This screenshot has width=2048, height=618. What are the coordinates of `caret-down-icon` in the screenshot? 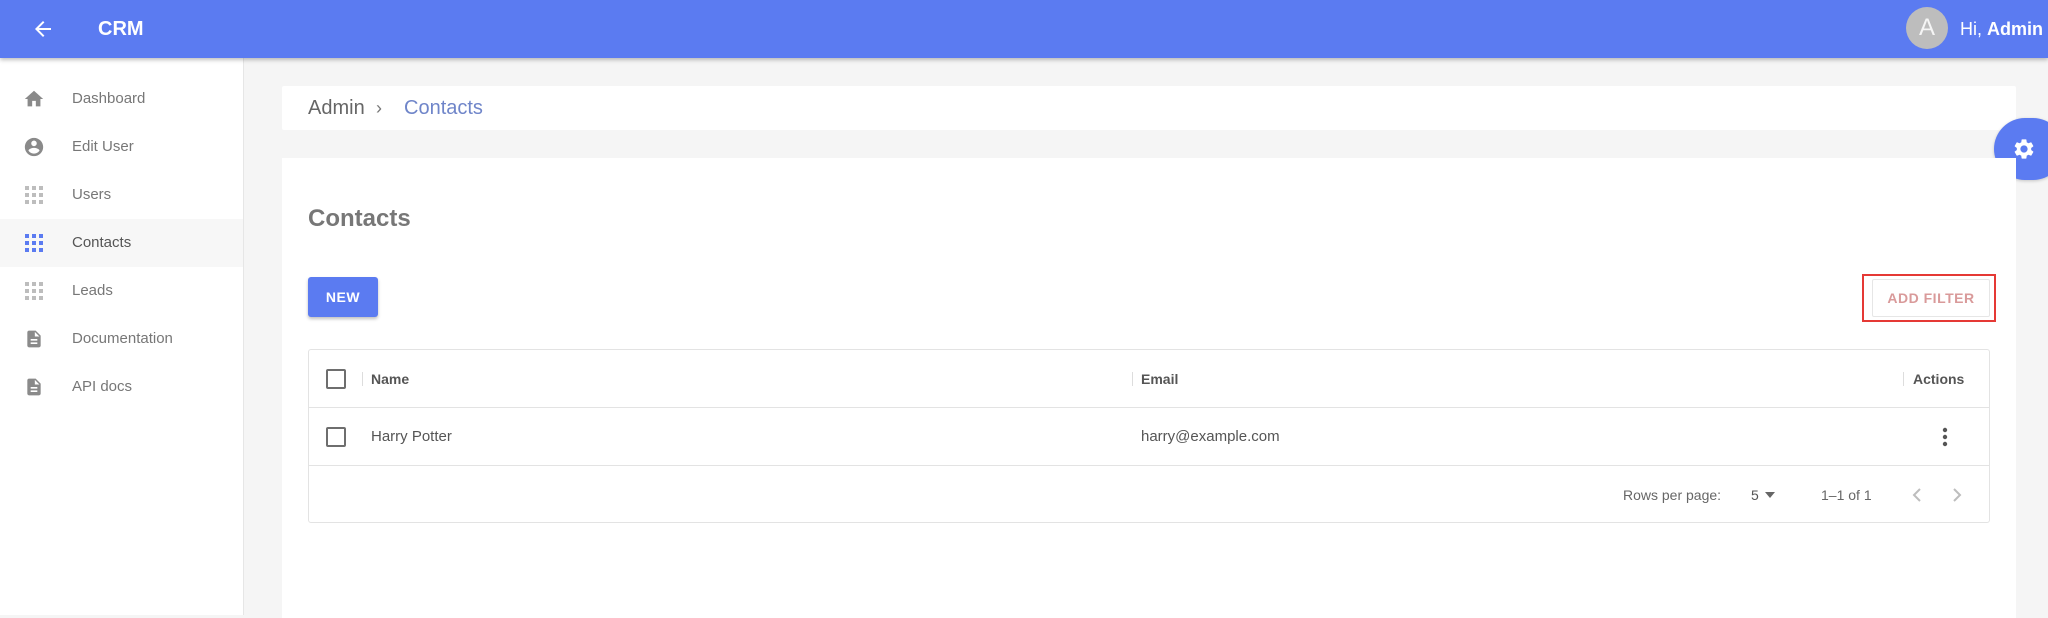 It's located at (1769, 495).